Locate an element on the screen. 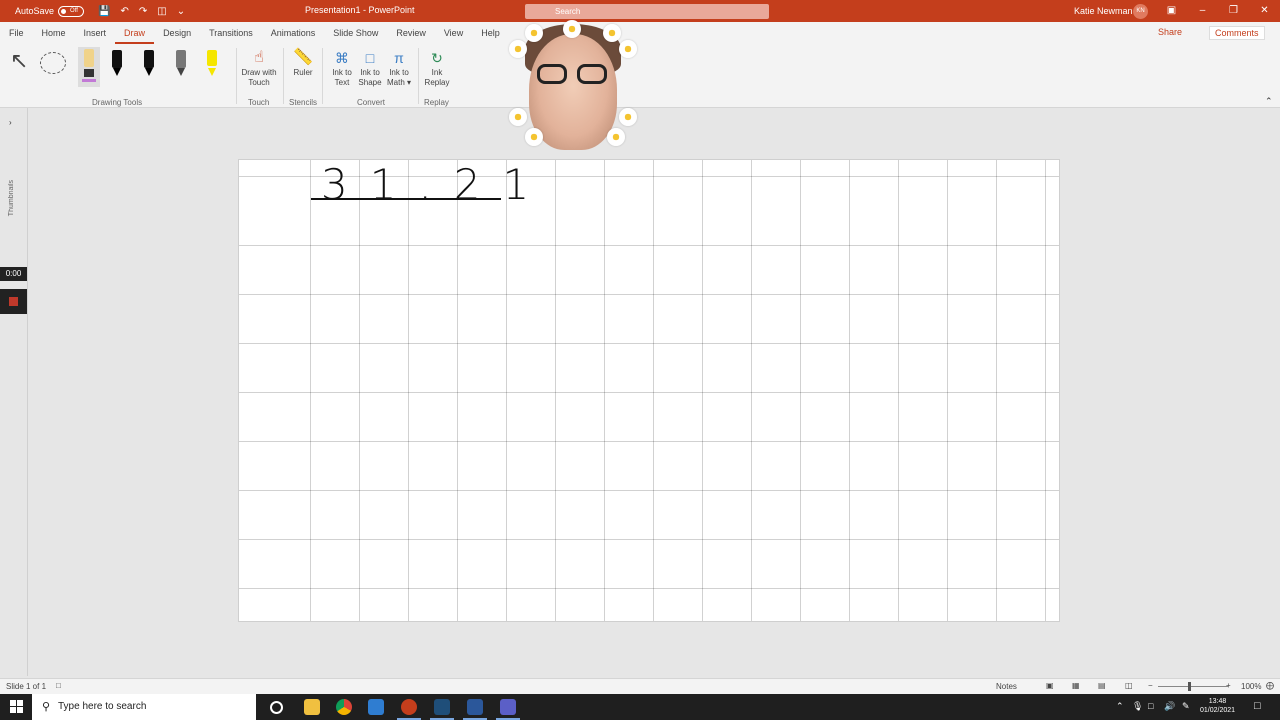 This screenshot has width=1280, height=720. ruler-button: 📏 Ruler is located at coordinates (303, 63).